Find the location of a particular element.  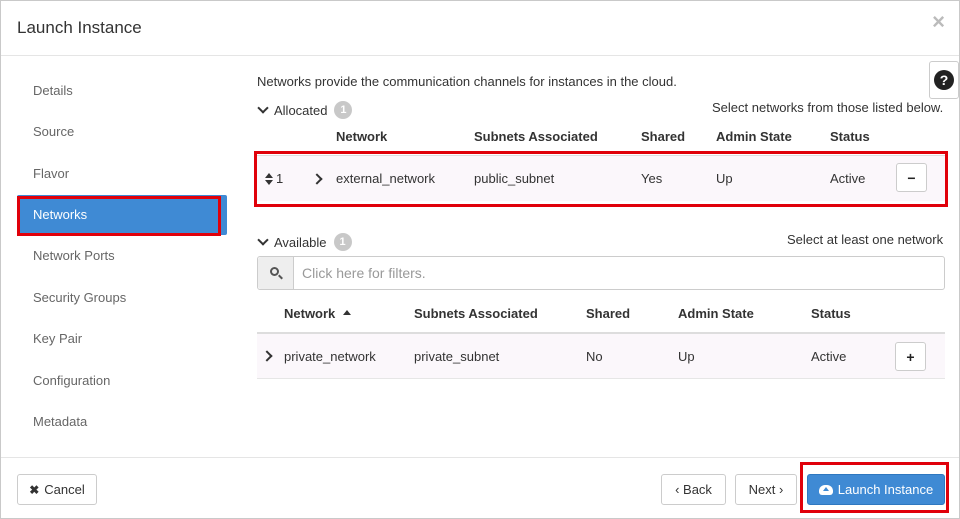

available-col-status: Status is located at coordinates (831, 313).